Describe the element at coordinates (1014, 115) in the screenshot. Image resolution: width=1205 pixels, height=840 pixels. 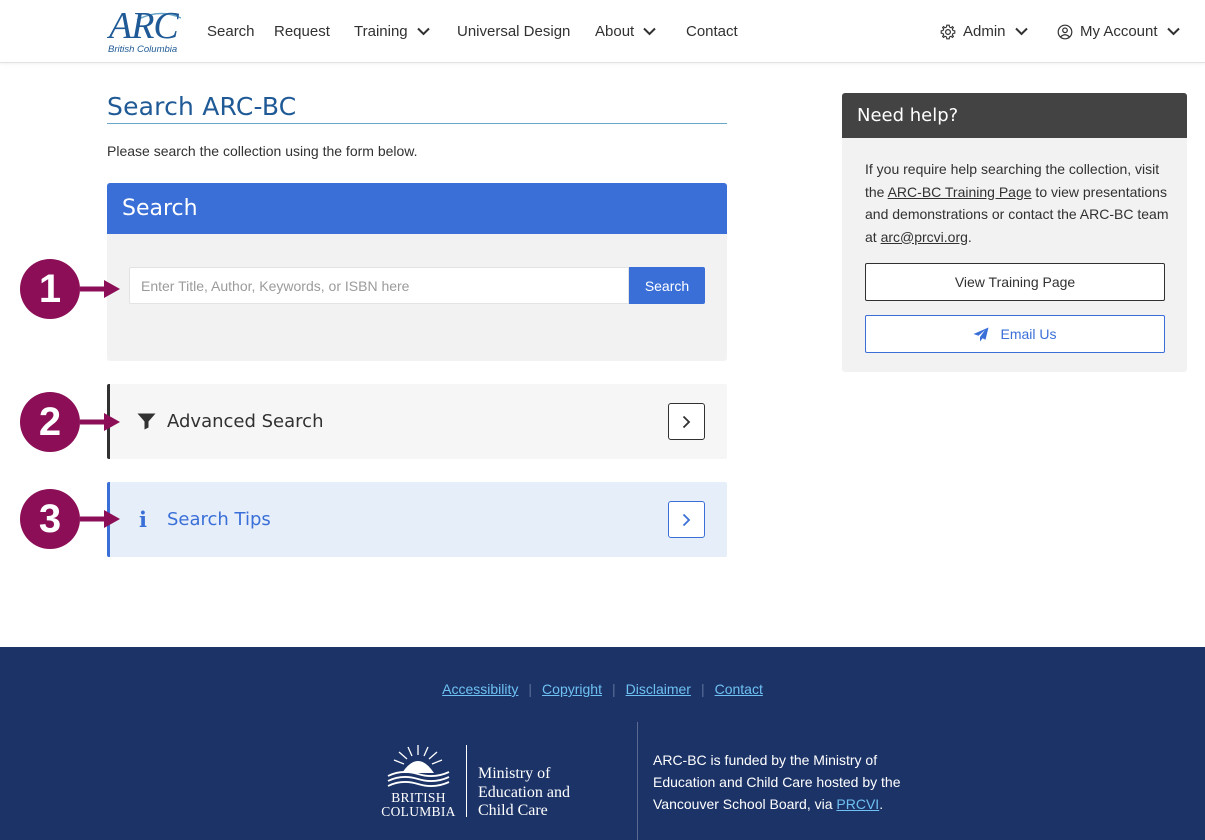
I see `help-heading: Need help?` at that location.